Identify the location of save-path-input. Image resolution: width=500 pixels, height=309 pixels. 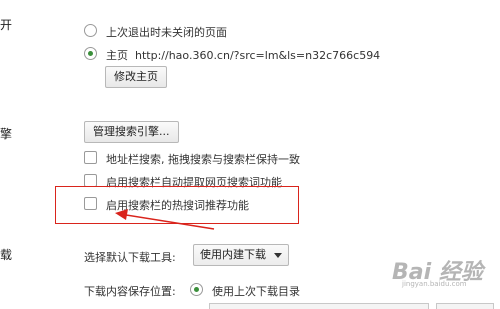
(319, 306).